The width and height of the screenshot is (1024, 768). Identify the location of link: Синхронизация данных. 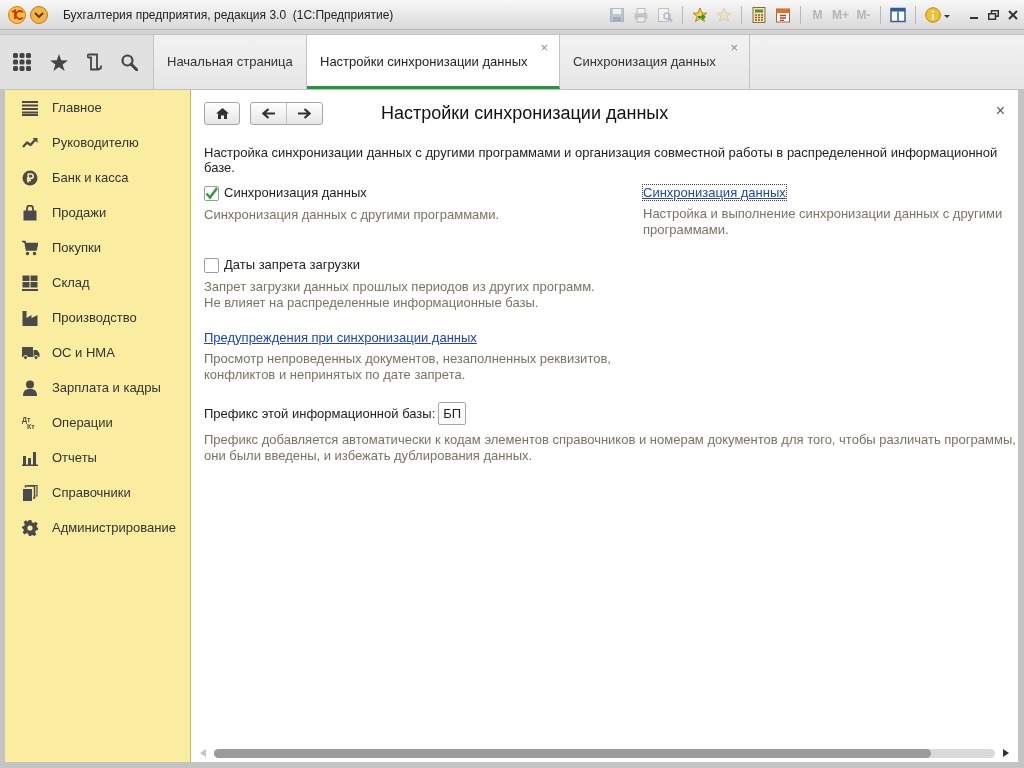
(714, 192).